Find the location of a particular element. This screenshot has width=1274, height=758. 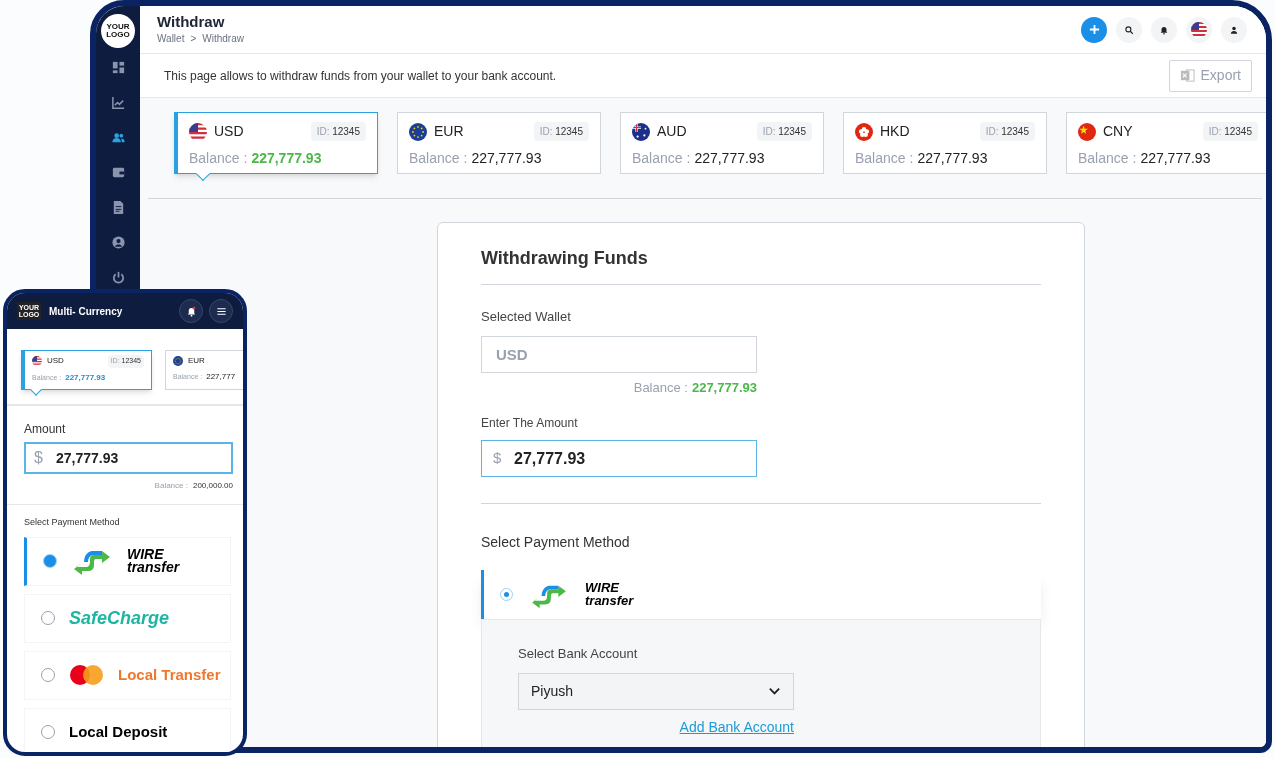

form-title: Withdrawing Funds is located at coordinates (761, 265).